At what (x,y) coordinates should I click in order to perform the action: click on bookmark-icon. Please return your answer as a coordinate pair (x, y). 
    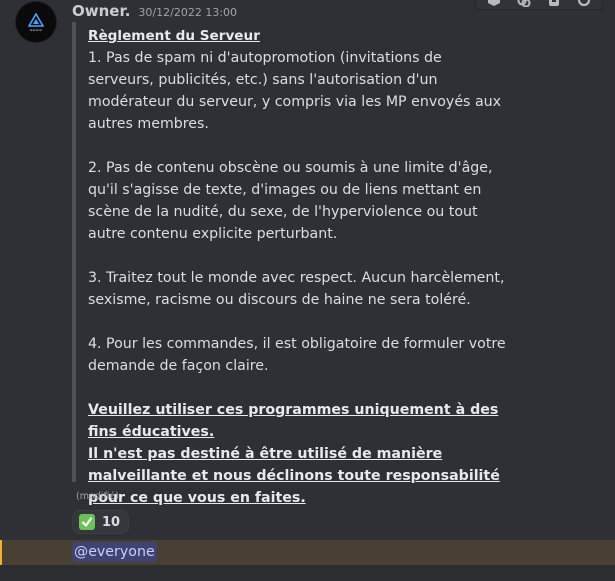
    Looking at the image, I should click on (554, 3).